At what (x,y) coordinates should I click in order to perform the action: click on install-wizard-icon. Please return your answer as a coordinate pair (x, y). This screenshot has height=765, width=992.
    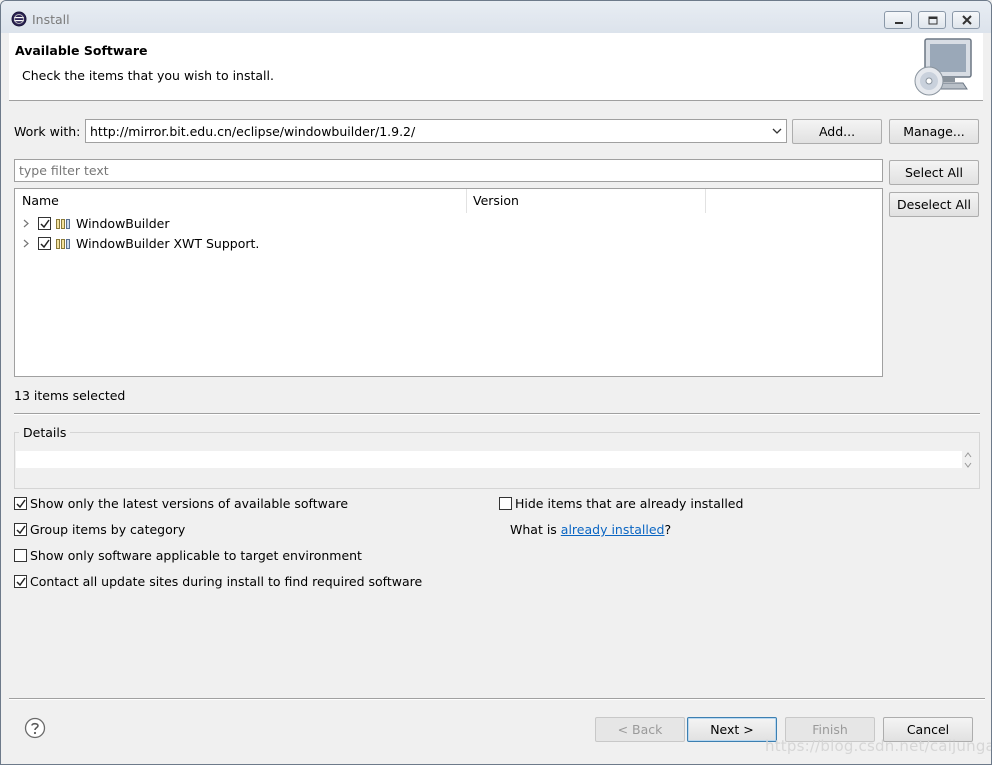
    Looking at the image, I should click on (943, 67).